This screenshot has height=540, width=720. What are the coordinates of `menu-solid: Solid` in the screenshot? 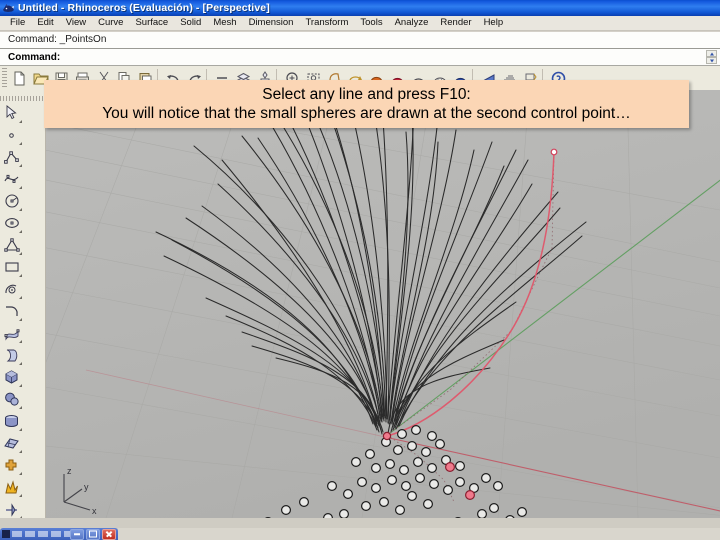 It's located at (190, 23).